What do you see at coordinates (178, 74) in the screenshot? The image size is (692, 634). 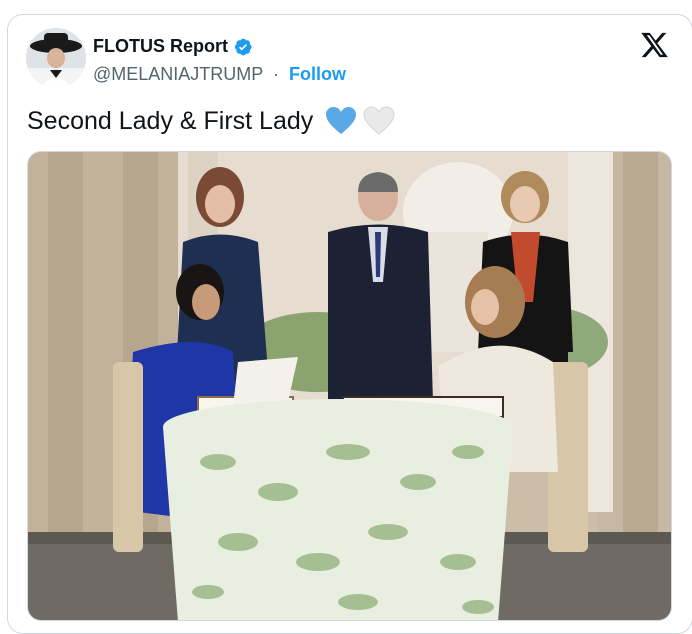 I see `handle: @MELANIAJTRUMP` at bounding box center [178, 74].